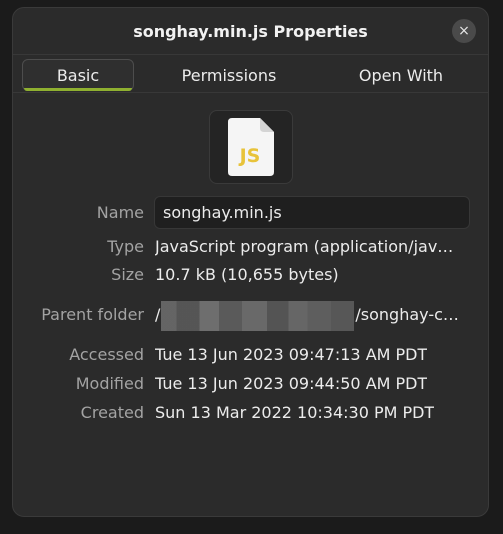  Describe the element at coordinates (120, 212) in the screenshot. I see `name-label: Name` at that location.